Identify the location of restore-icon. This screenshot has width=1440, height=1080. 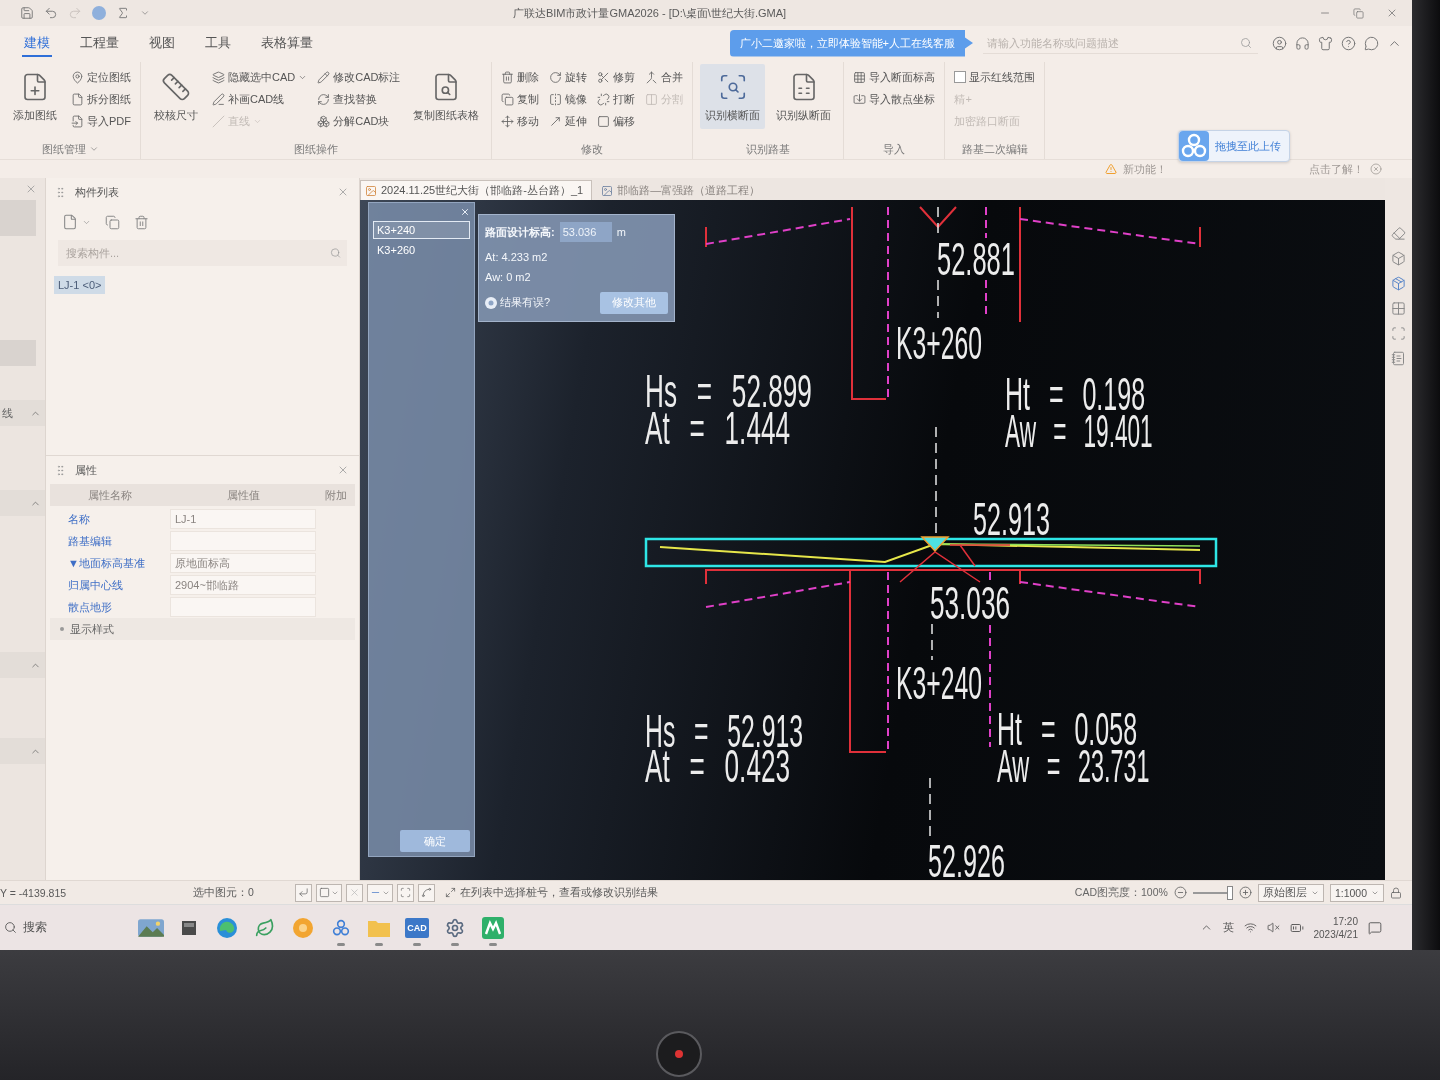
(1358, 13).